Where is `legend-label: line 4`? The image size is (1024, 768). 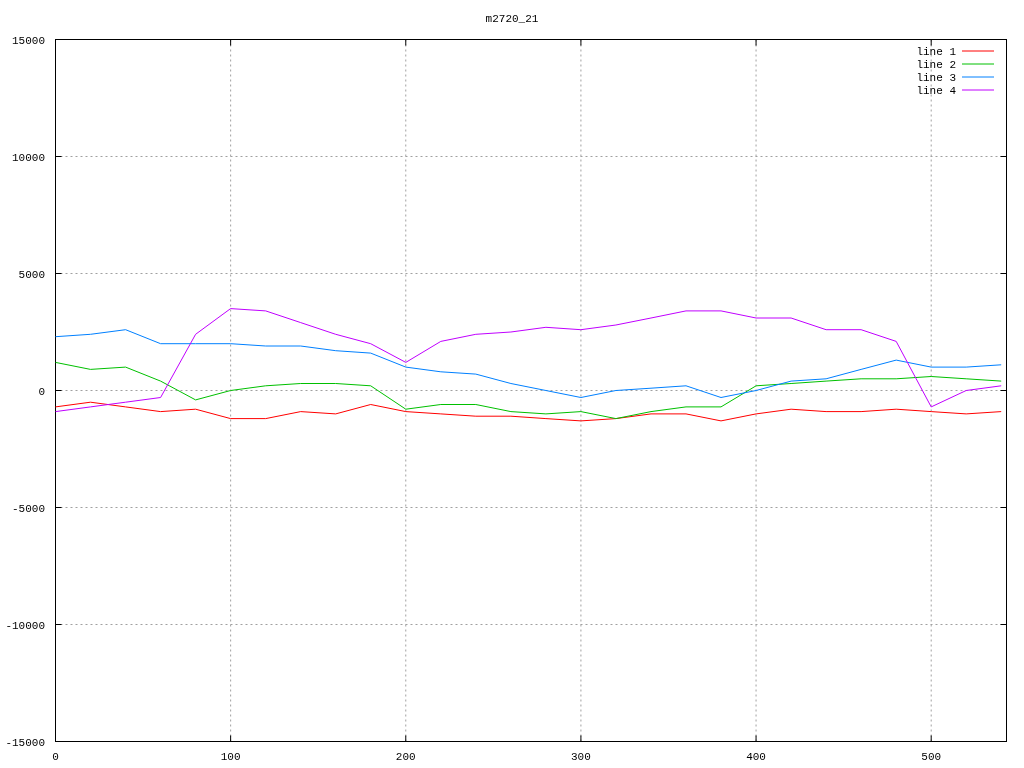
legend-label: line 4 is located at coordinates (936, 91).